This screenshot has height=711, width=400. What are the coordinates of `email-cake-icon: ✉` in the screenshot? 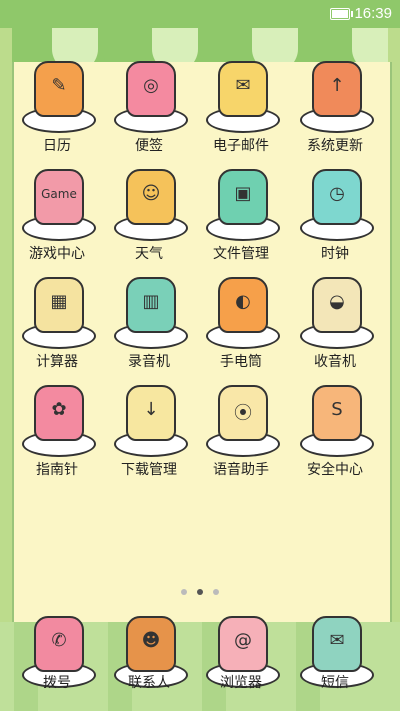 It's located at (243, 89).